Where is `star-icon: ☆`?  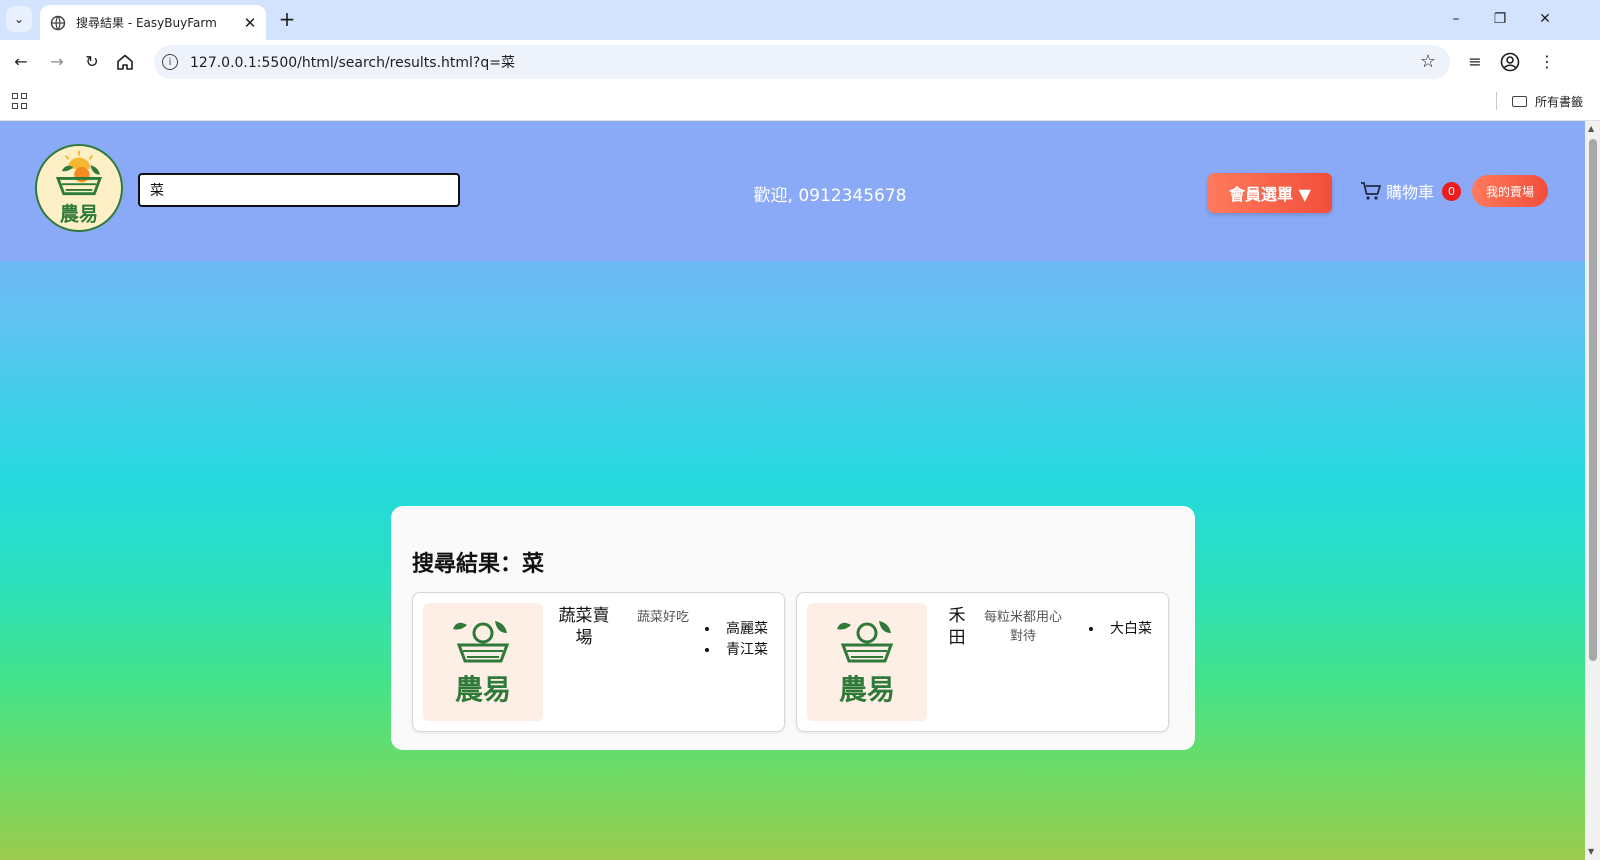 star-icon: ☆ is located at coordinates (1428, 61).